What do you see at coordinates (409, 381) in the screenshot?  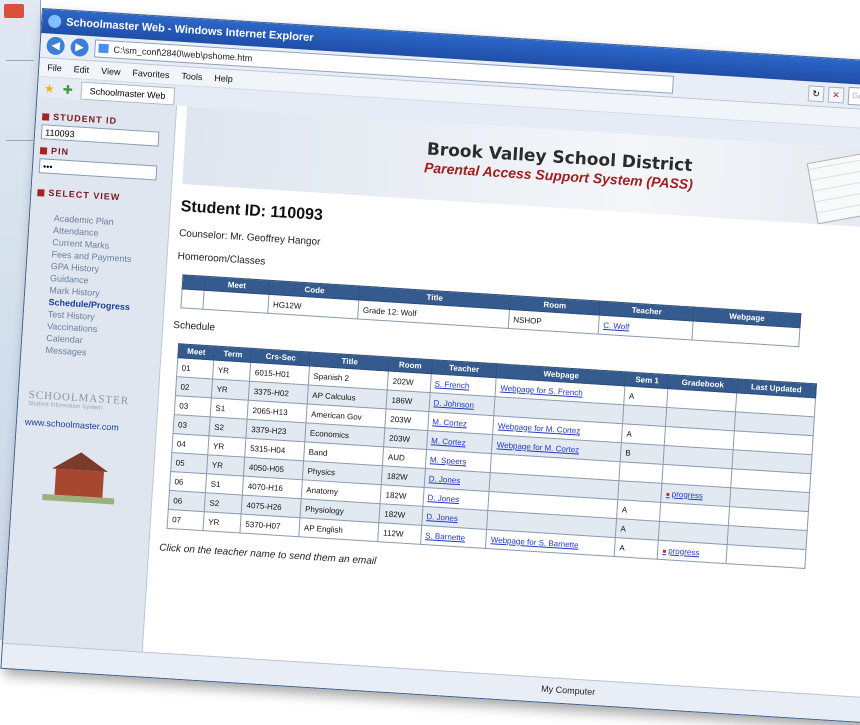 I see `table-cell: 202W` at bounding box center [409, 381].